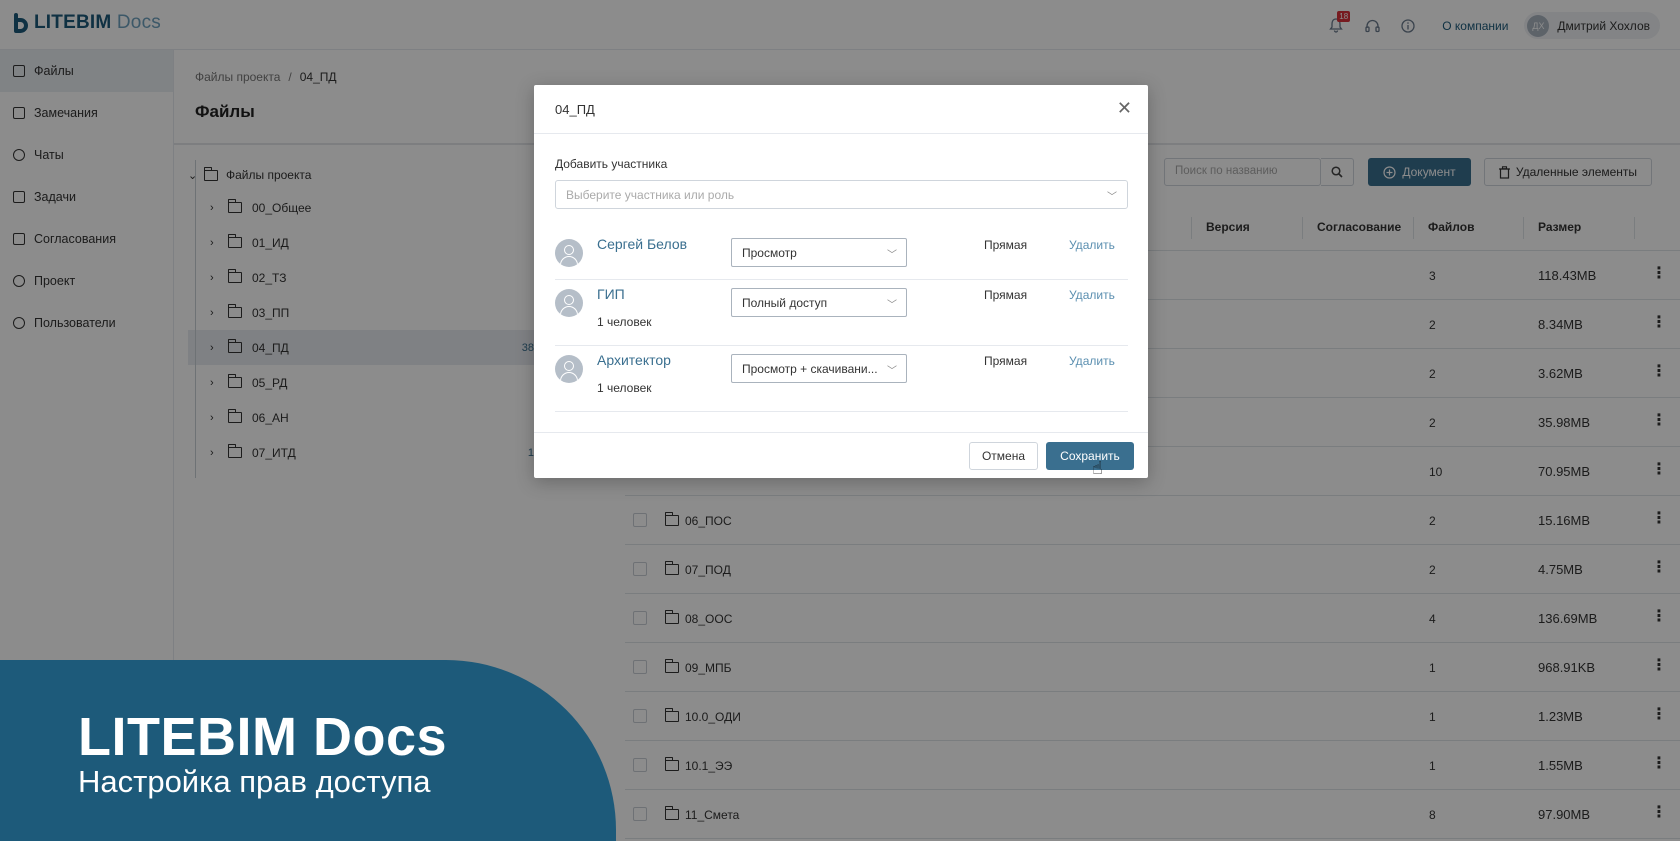 This screenshot has width=1680, height=841. I want to click on member-name: Архитектор, so click(634, 360).